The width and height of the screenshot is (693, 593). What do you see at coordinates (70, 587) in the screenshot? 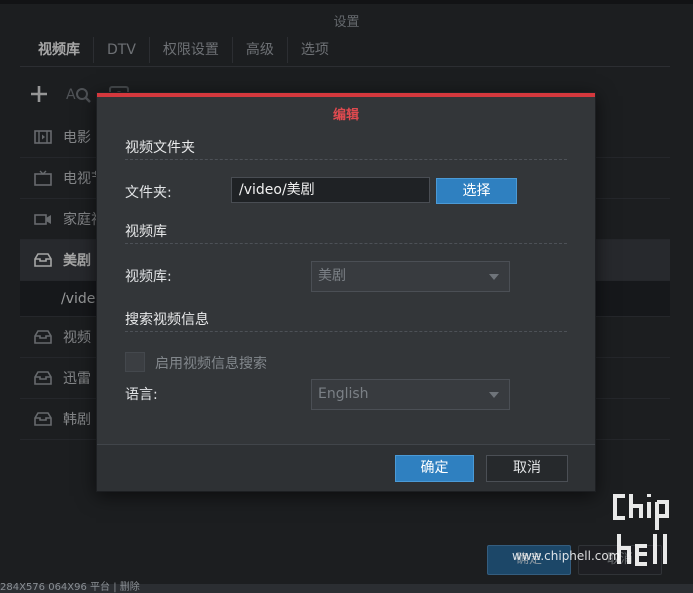
I see `status-text: 284X576 064X96 平台 | 删除` at bounding box center [70, 587].